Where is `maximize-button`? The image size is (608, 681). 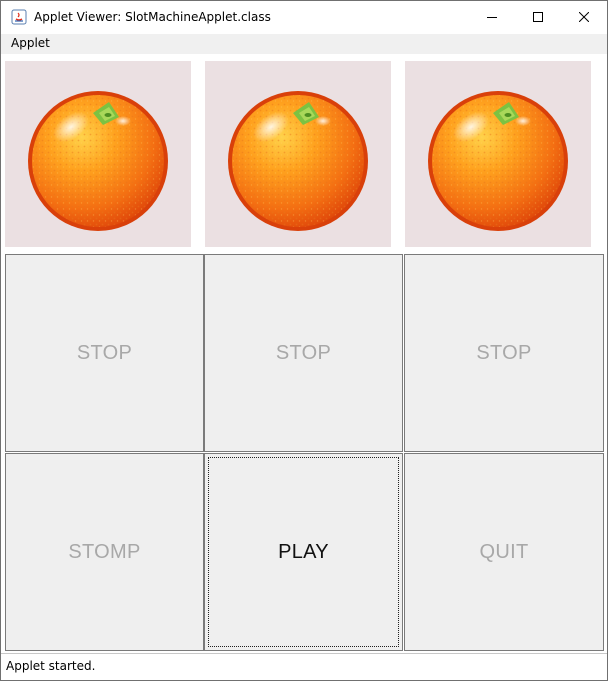 maximize-button is located at coordinates (538, 17).